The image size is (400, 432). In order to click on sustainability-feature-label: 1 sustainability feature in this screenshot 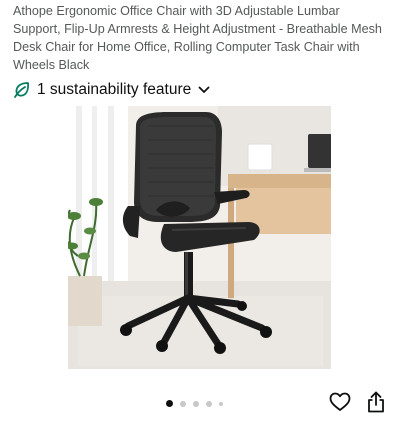, I will do `click(114, 89)`.